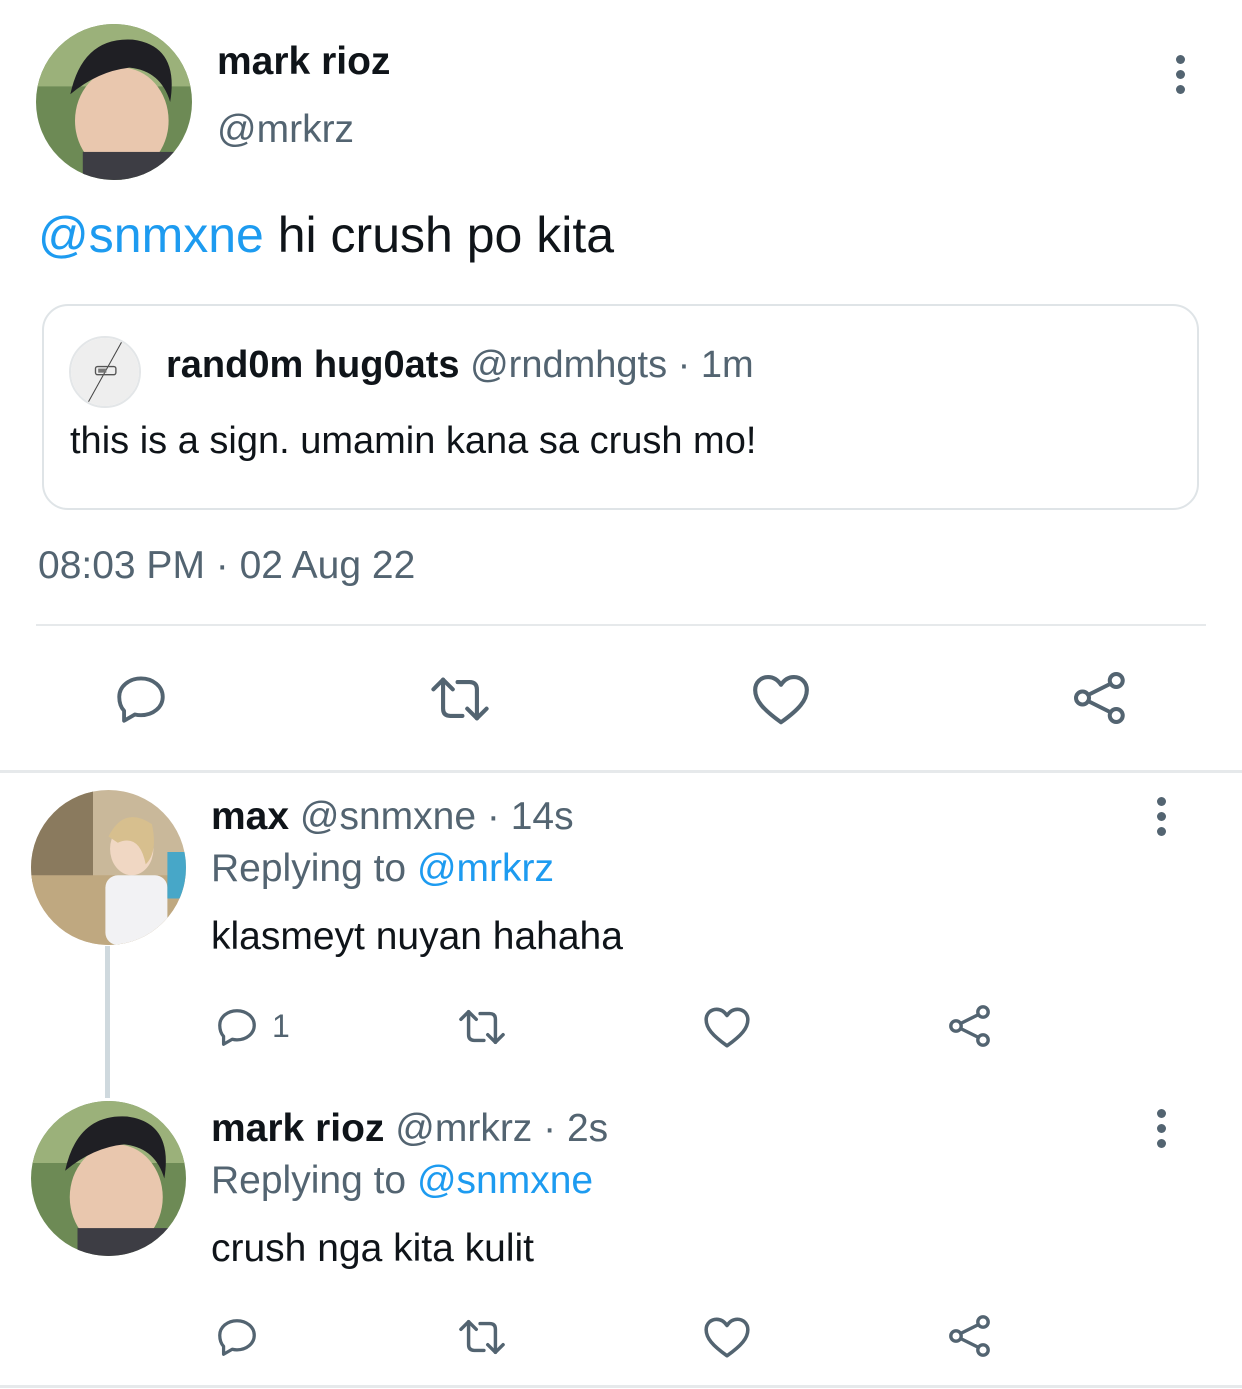 This screenshot has width=1242, height=1389. I want to click on replying-to-link: @snmxne, so click(505, 1180).